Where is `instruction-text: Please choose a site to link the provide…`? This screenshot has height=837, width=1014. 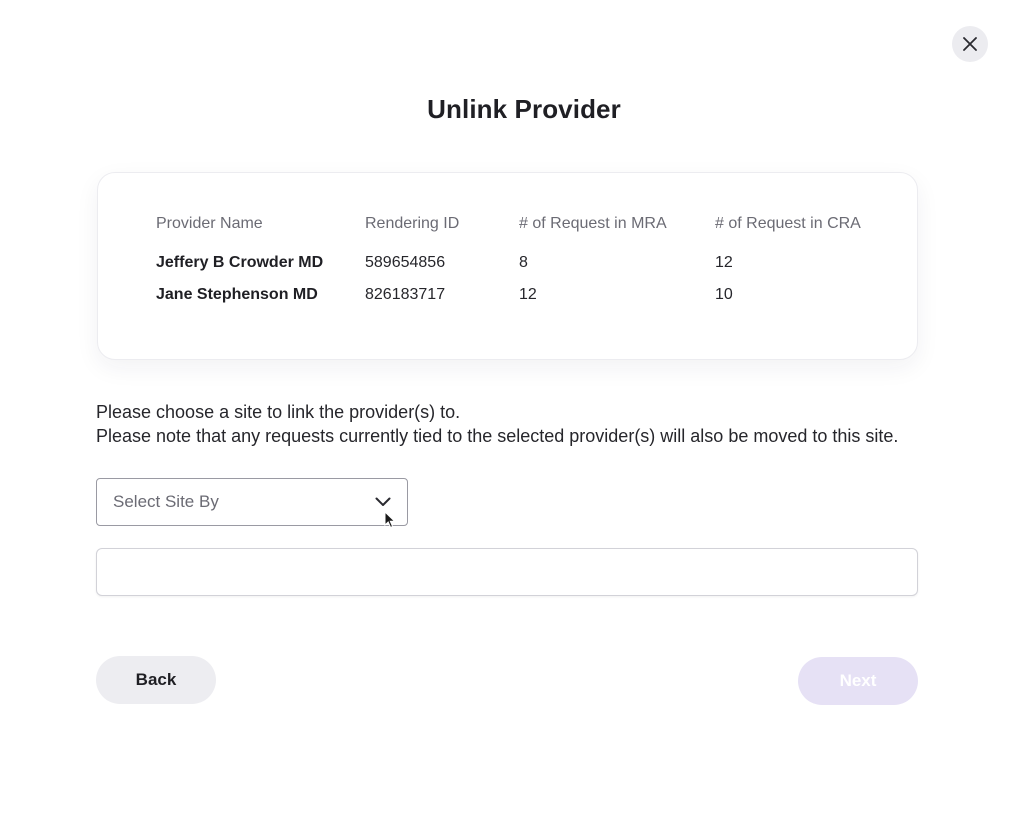 instruction-text: Please choose a site to link the provide… is located at coordinates (497, 424).